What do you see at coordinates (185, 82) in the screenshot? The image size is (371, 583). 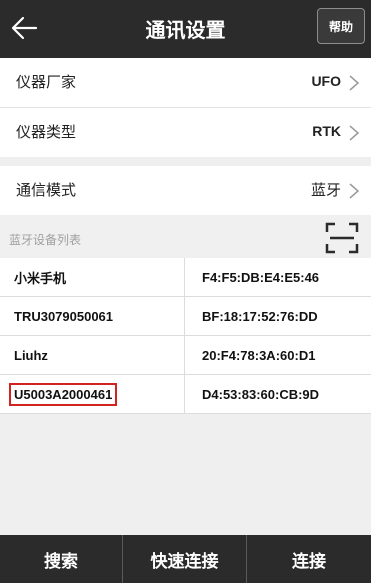 I see `setting-row-manufacturer: 仪器厂家 UFO` at bounding box center [185, 82].